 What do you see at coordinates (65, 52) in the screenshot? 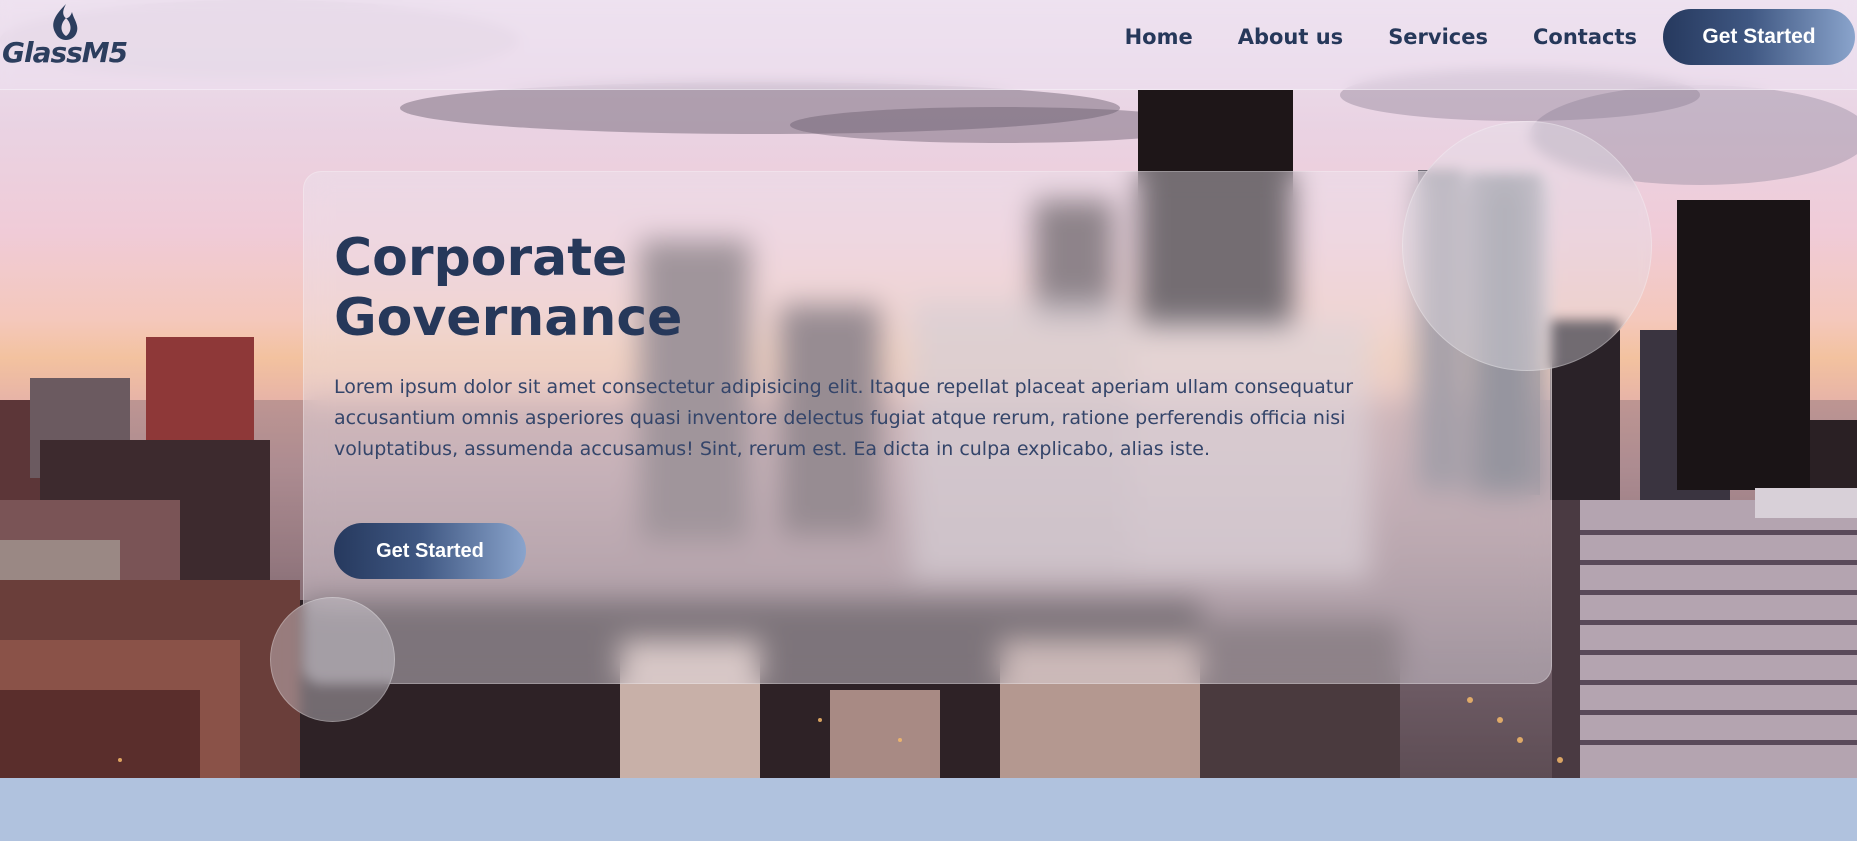
I see `brand-name: GlassM5` at bounding box center [65, 52].